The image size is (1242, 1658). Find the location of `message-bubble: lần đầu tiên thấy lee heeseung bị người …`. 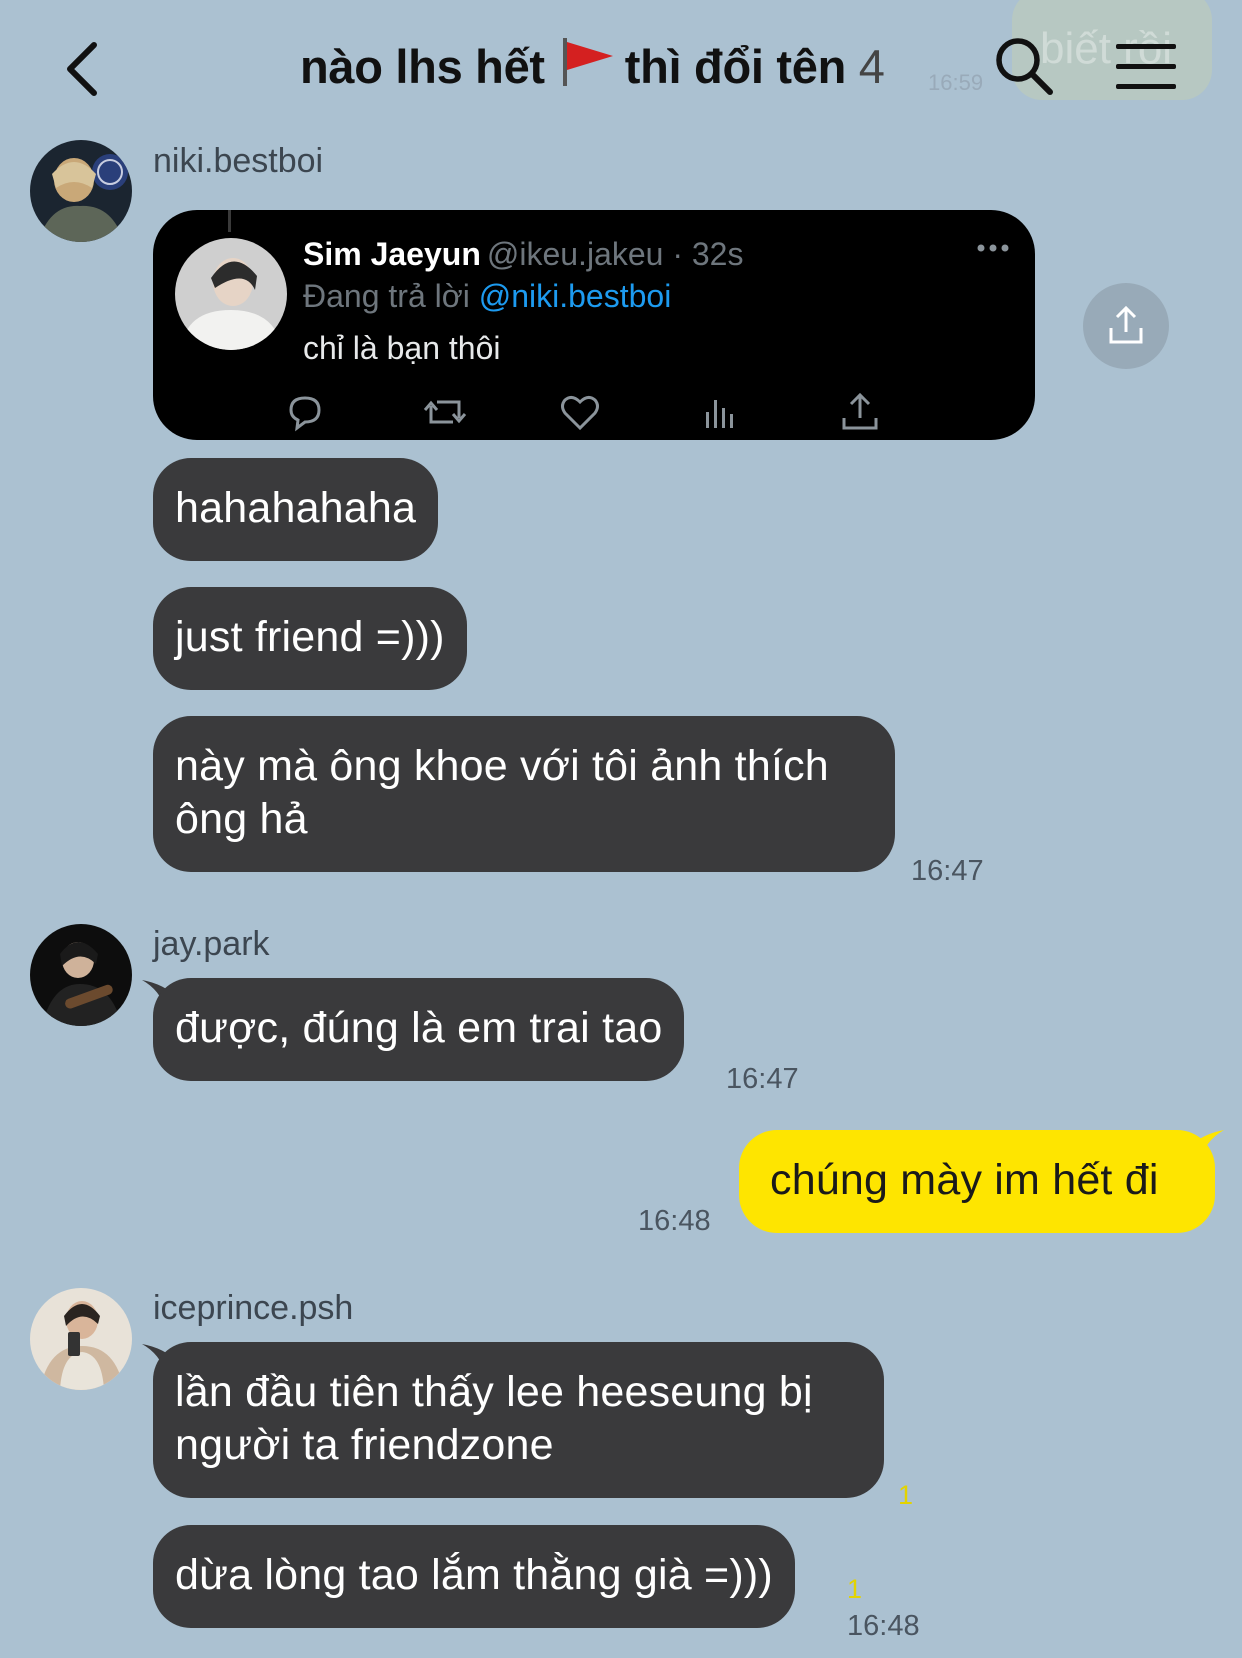

message-bubble: lần đầu tiên thấy lee heeseung bị người … is located at coordinates (518, 1420).